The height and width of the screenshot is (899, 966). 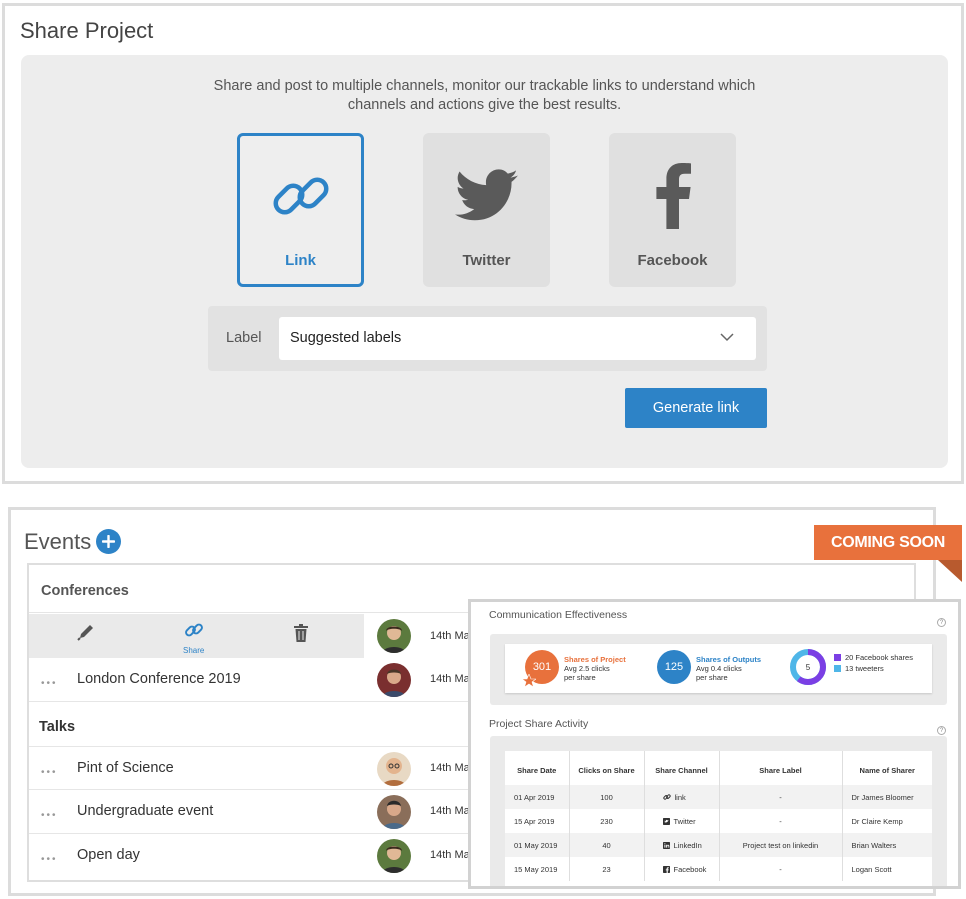 I want to click on label-select: Suggested labels, so click(x=517, y=338).